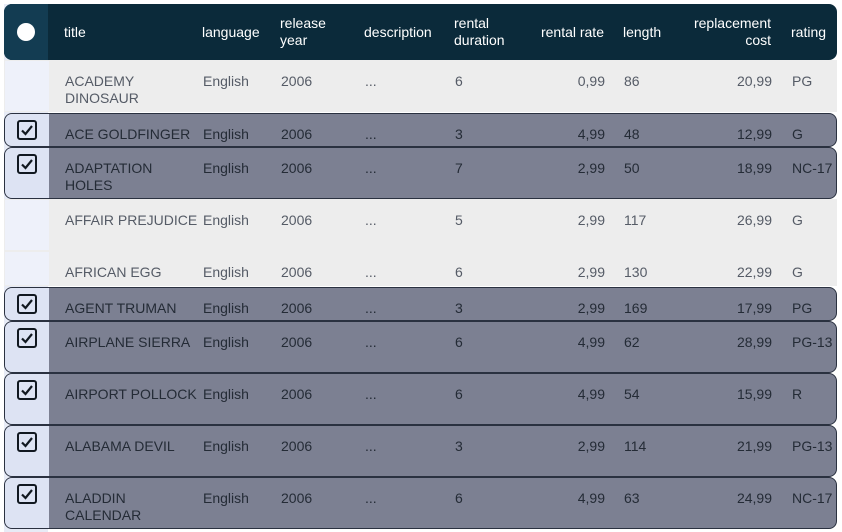 The height and width of the screenshot is (532, 842). Describe the element at coordinates (632, 81) in the screenshot. I see `cell-length: 86` at that location.